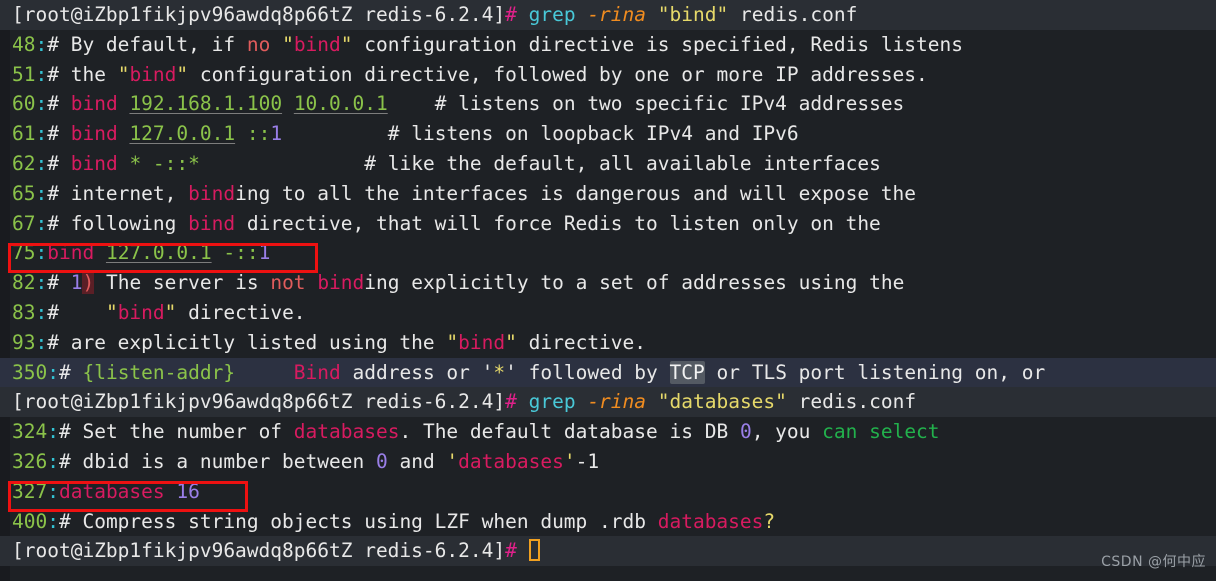 This screenshot has width=1216, height=581. What do you see at coordinates (24, 134) in the screenshot?
I see `result-line-number: 61` at bounding box center [24, 134].